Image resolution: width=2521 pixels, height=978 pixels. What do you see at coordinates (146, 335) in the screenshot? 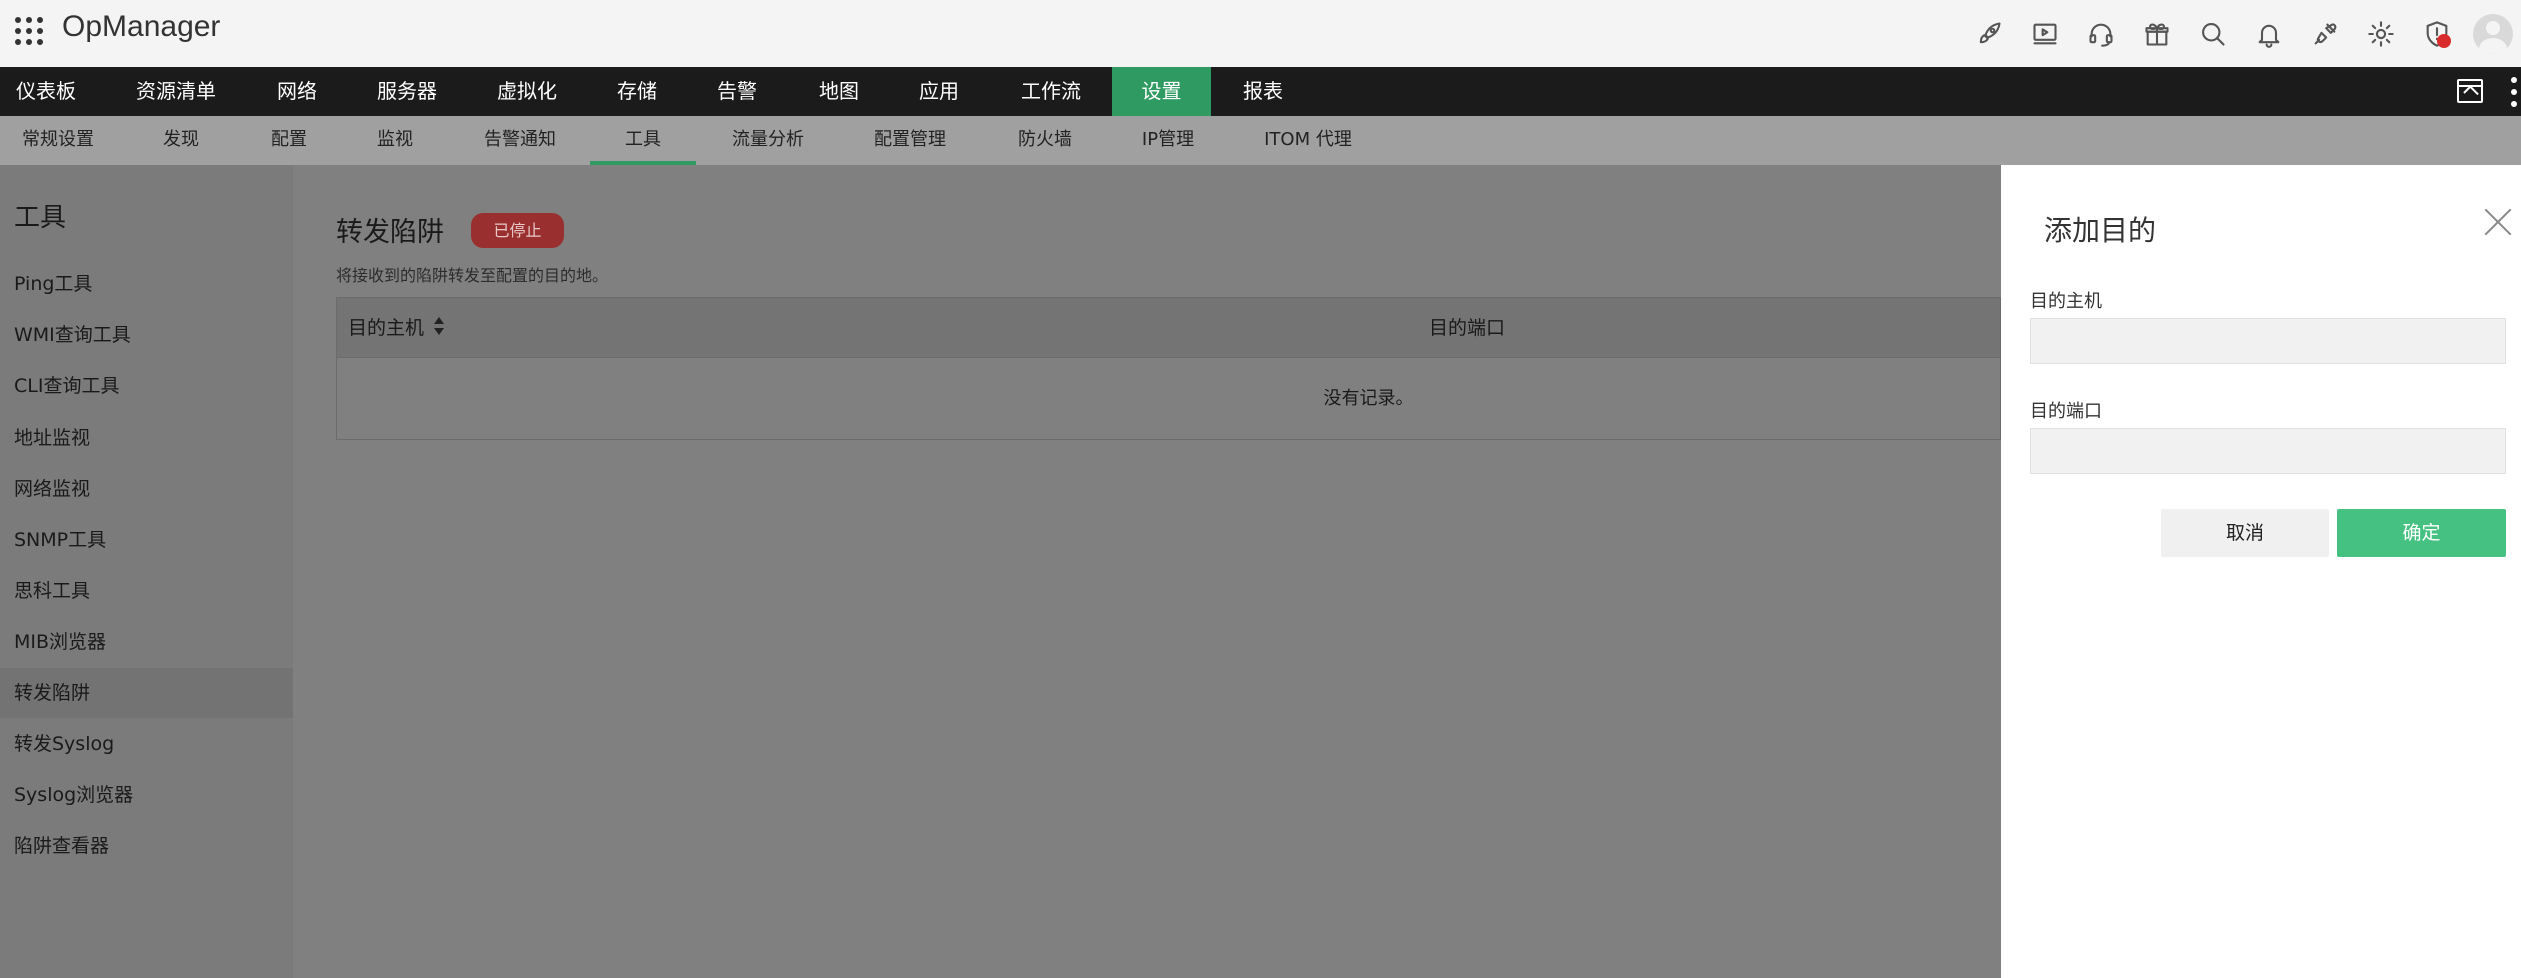
I see `sidebar-item-wmi-query: WMI查询工具` at bounding box center [146, 335].